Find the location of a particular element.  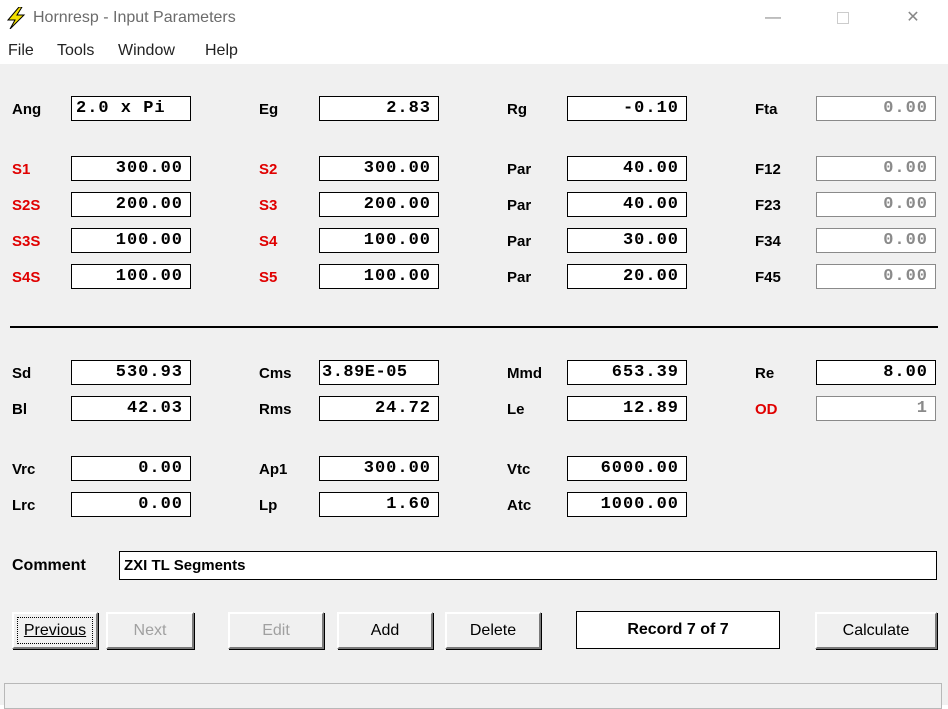

lrc-field: 0.00 is located at coordinates (131, 504).